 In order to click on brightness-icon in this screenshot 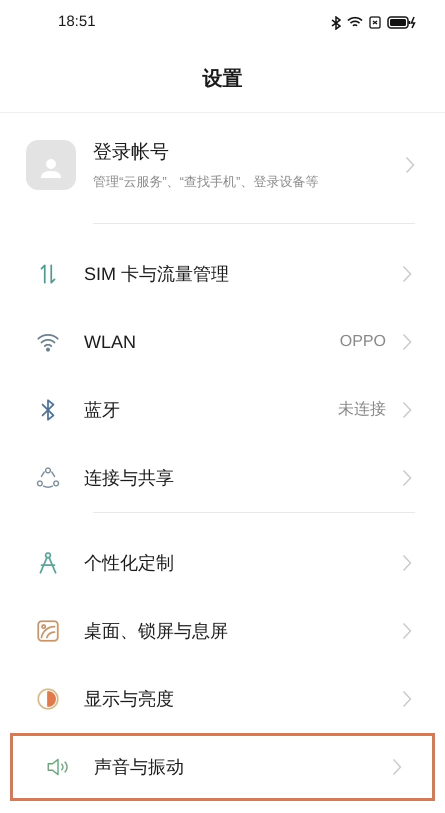, I will do `click(48, 699)`.